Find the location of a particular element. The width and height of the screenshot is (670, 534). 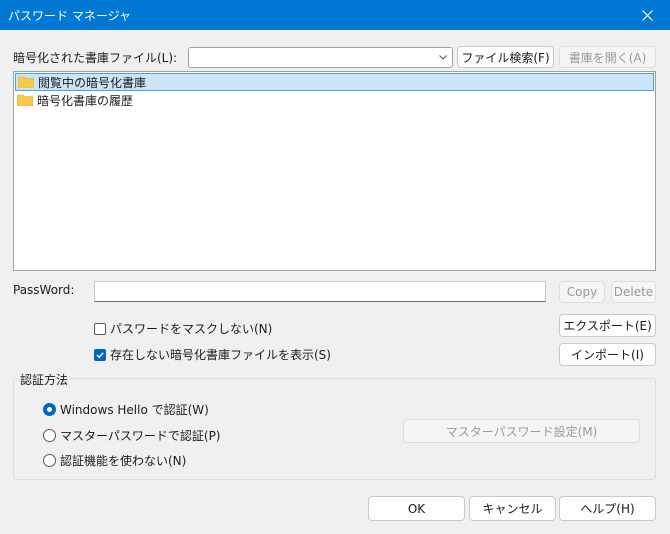

show-missing-label: 存在しない暗号化書庫ファイルを表示(S) is located at coordinates (220, 355).